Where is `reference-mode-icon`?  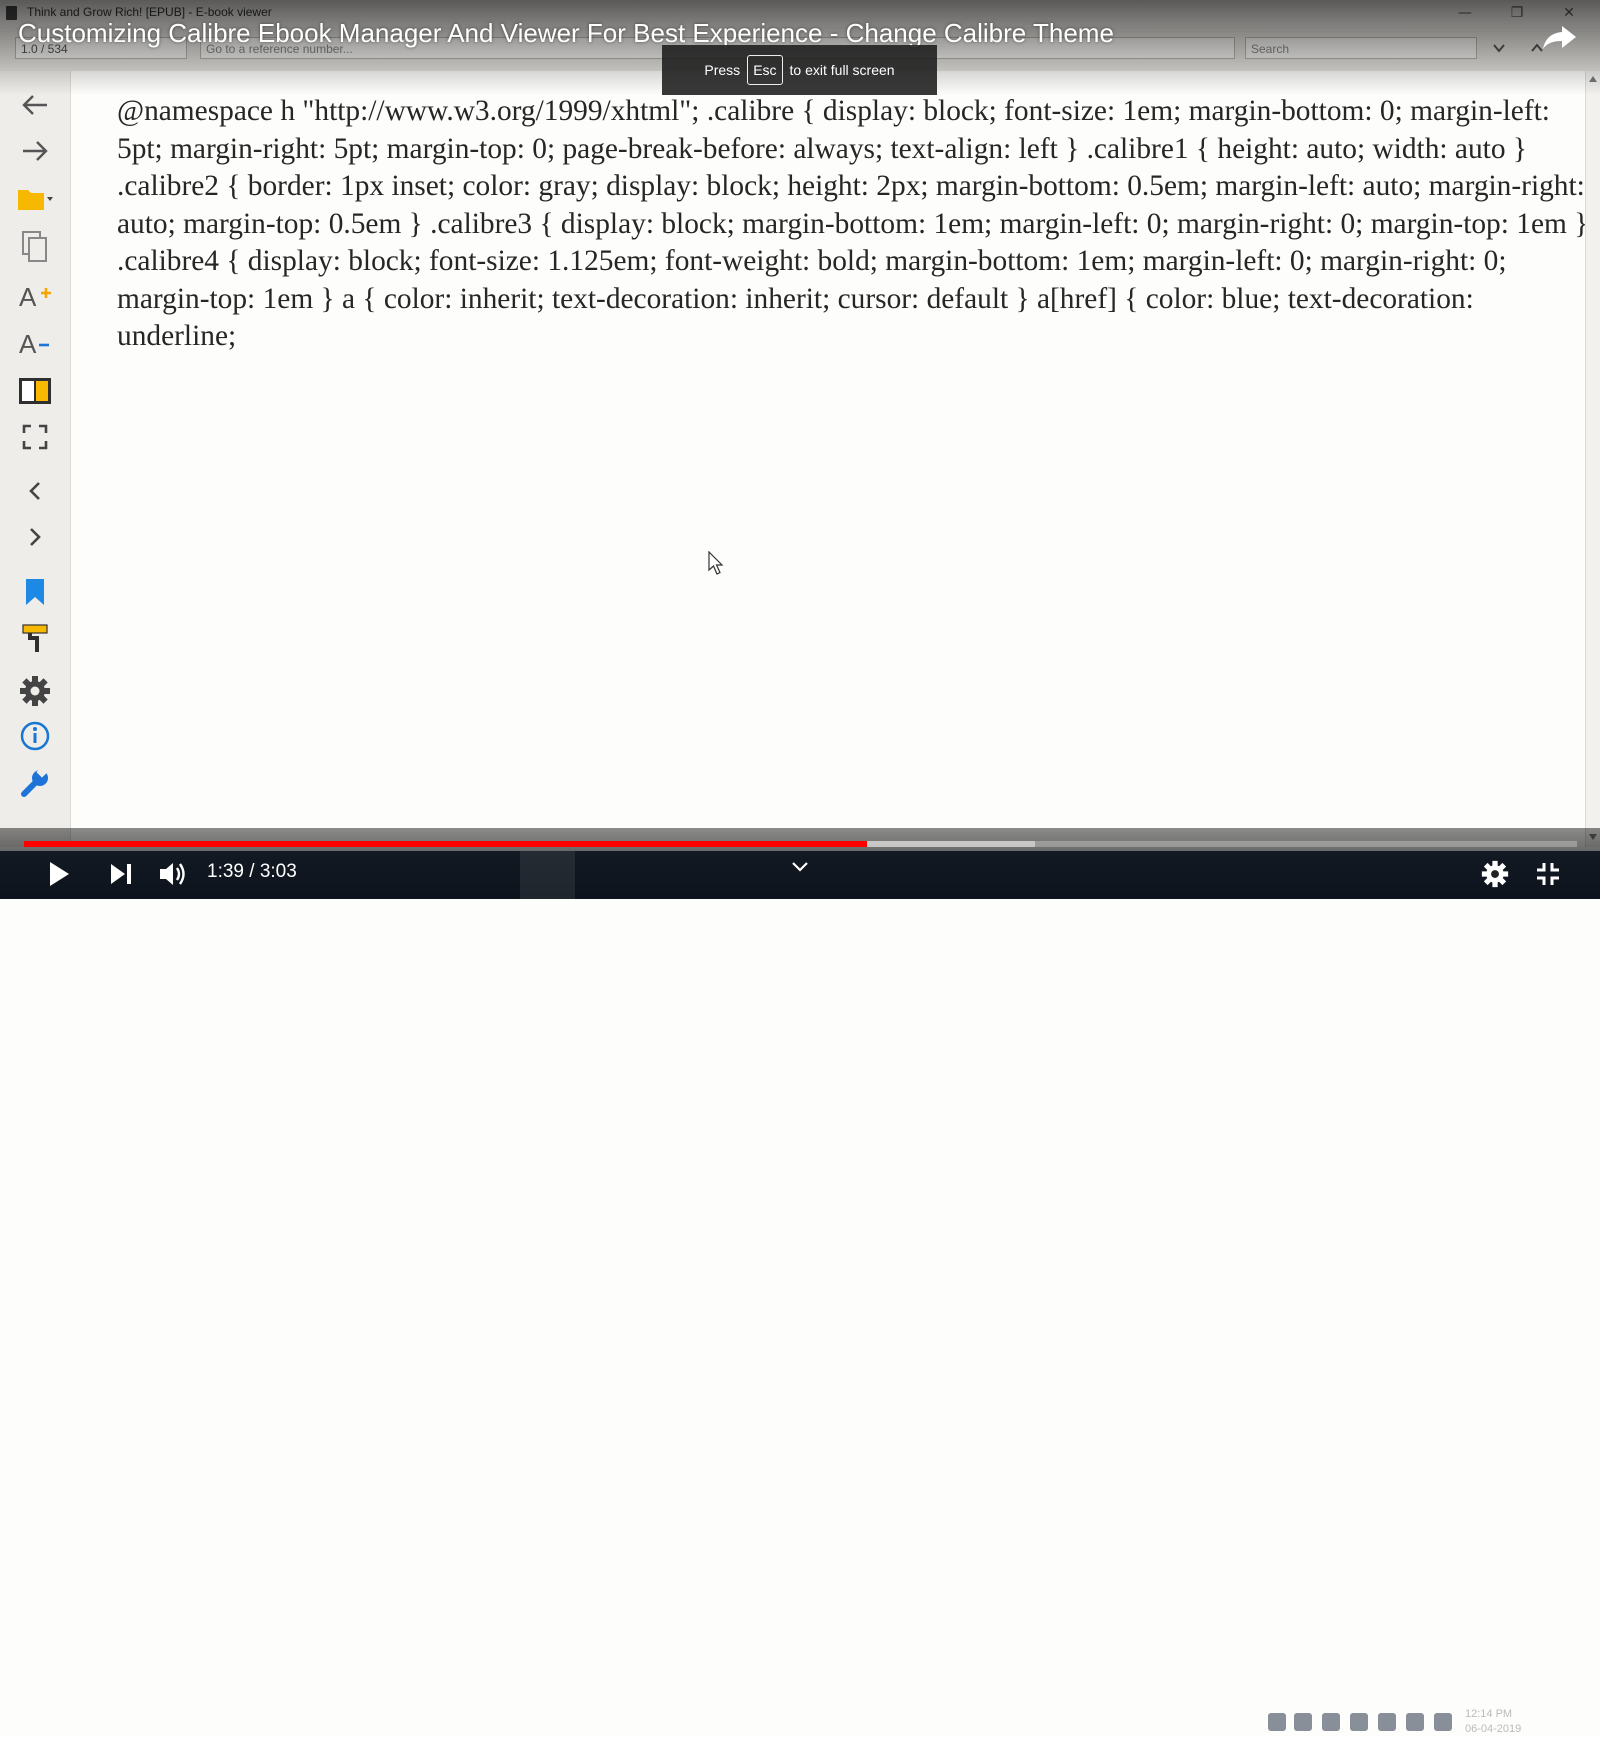 reference-mode-icon is located at coordinates (35, 638).